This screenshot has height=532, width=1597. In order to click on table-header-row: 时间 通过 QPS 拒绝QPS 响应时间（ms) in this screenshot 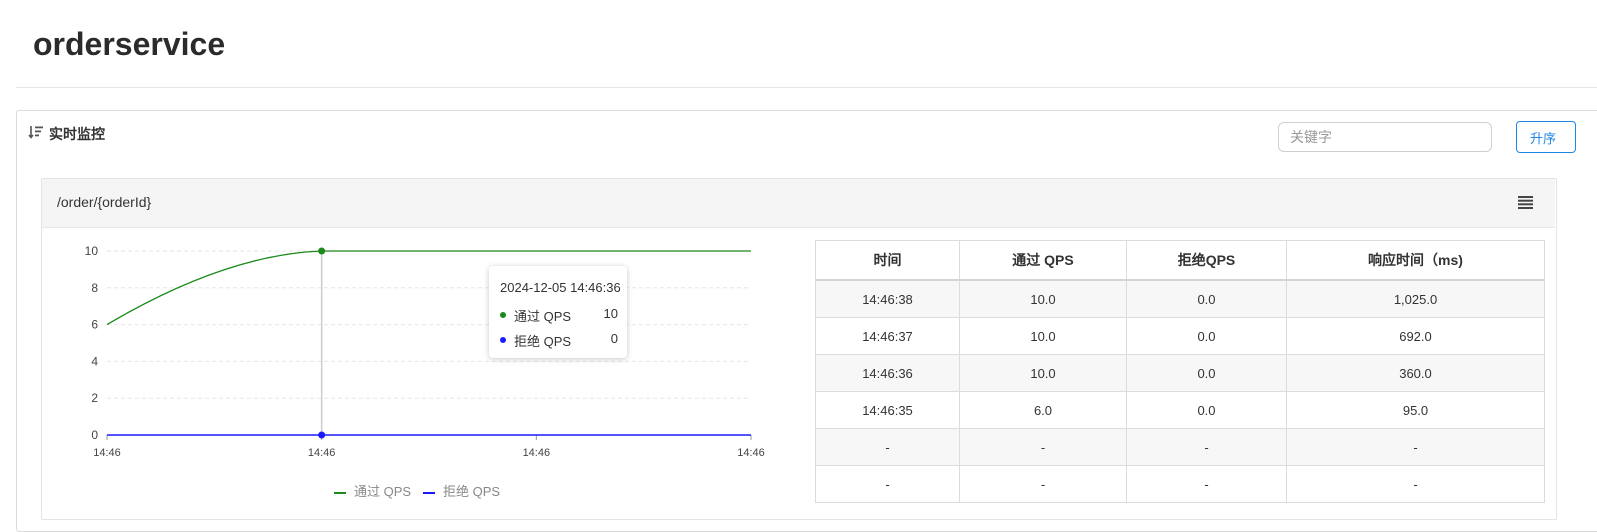, I will do `click(1180, 260)`.